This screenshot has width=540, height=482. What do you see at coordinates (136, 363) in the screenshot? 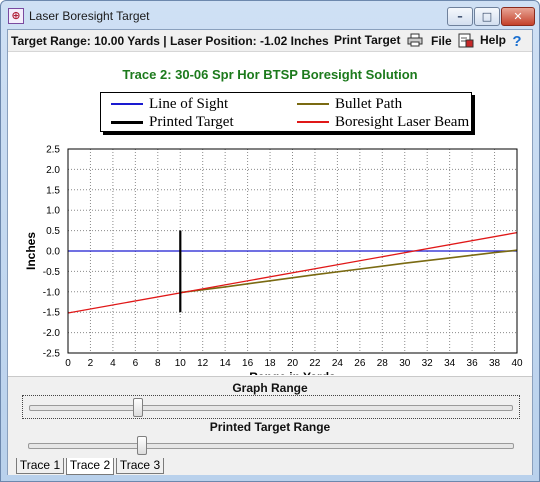
I see `x-tick-label: 6` at bounding box center [136, 363].